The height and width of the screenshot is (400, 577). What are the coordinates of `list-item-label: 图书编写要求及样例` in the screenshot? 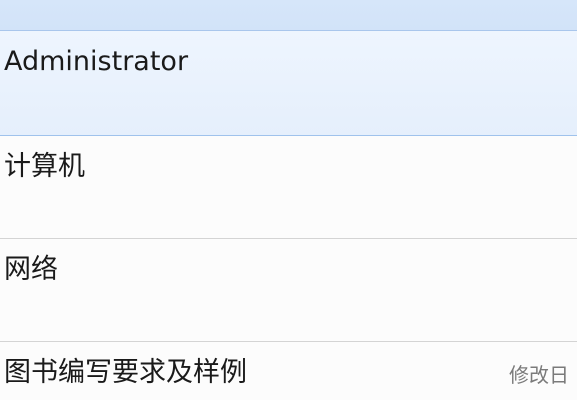 It's located at (125, 372).